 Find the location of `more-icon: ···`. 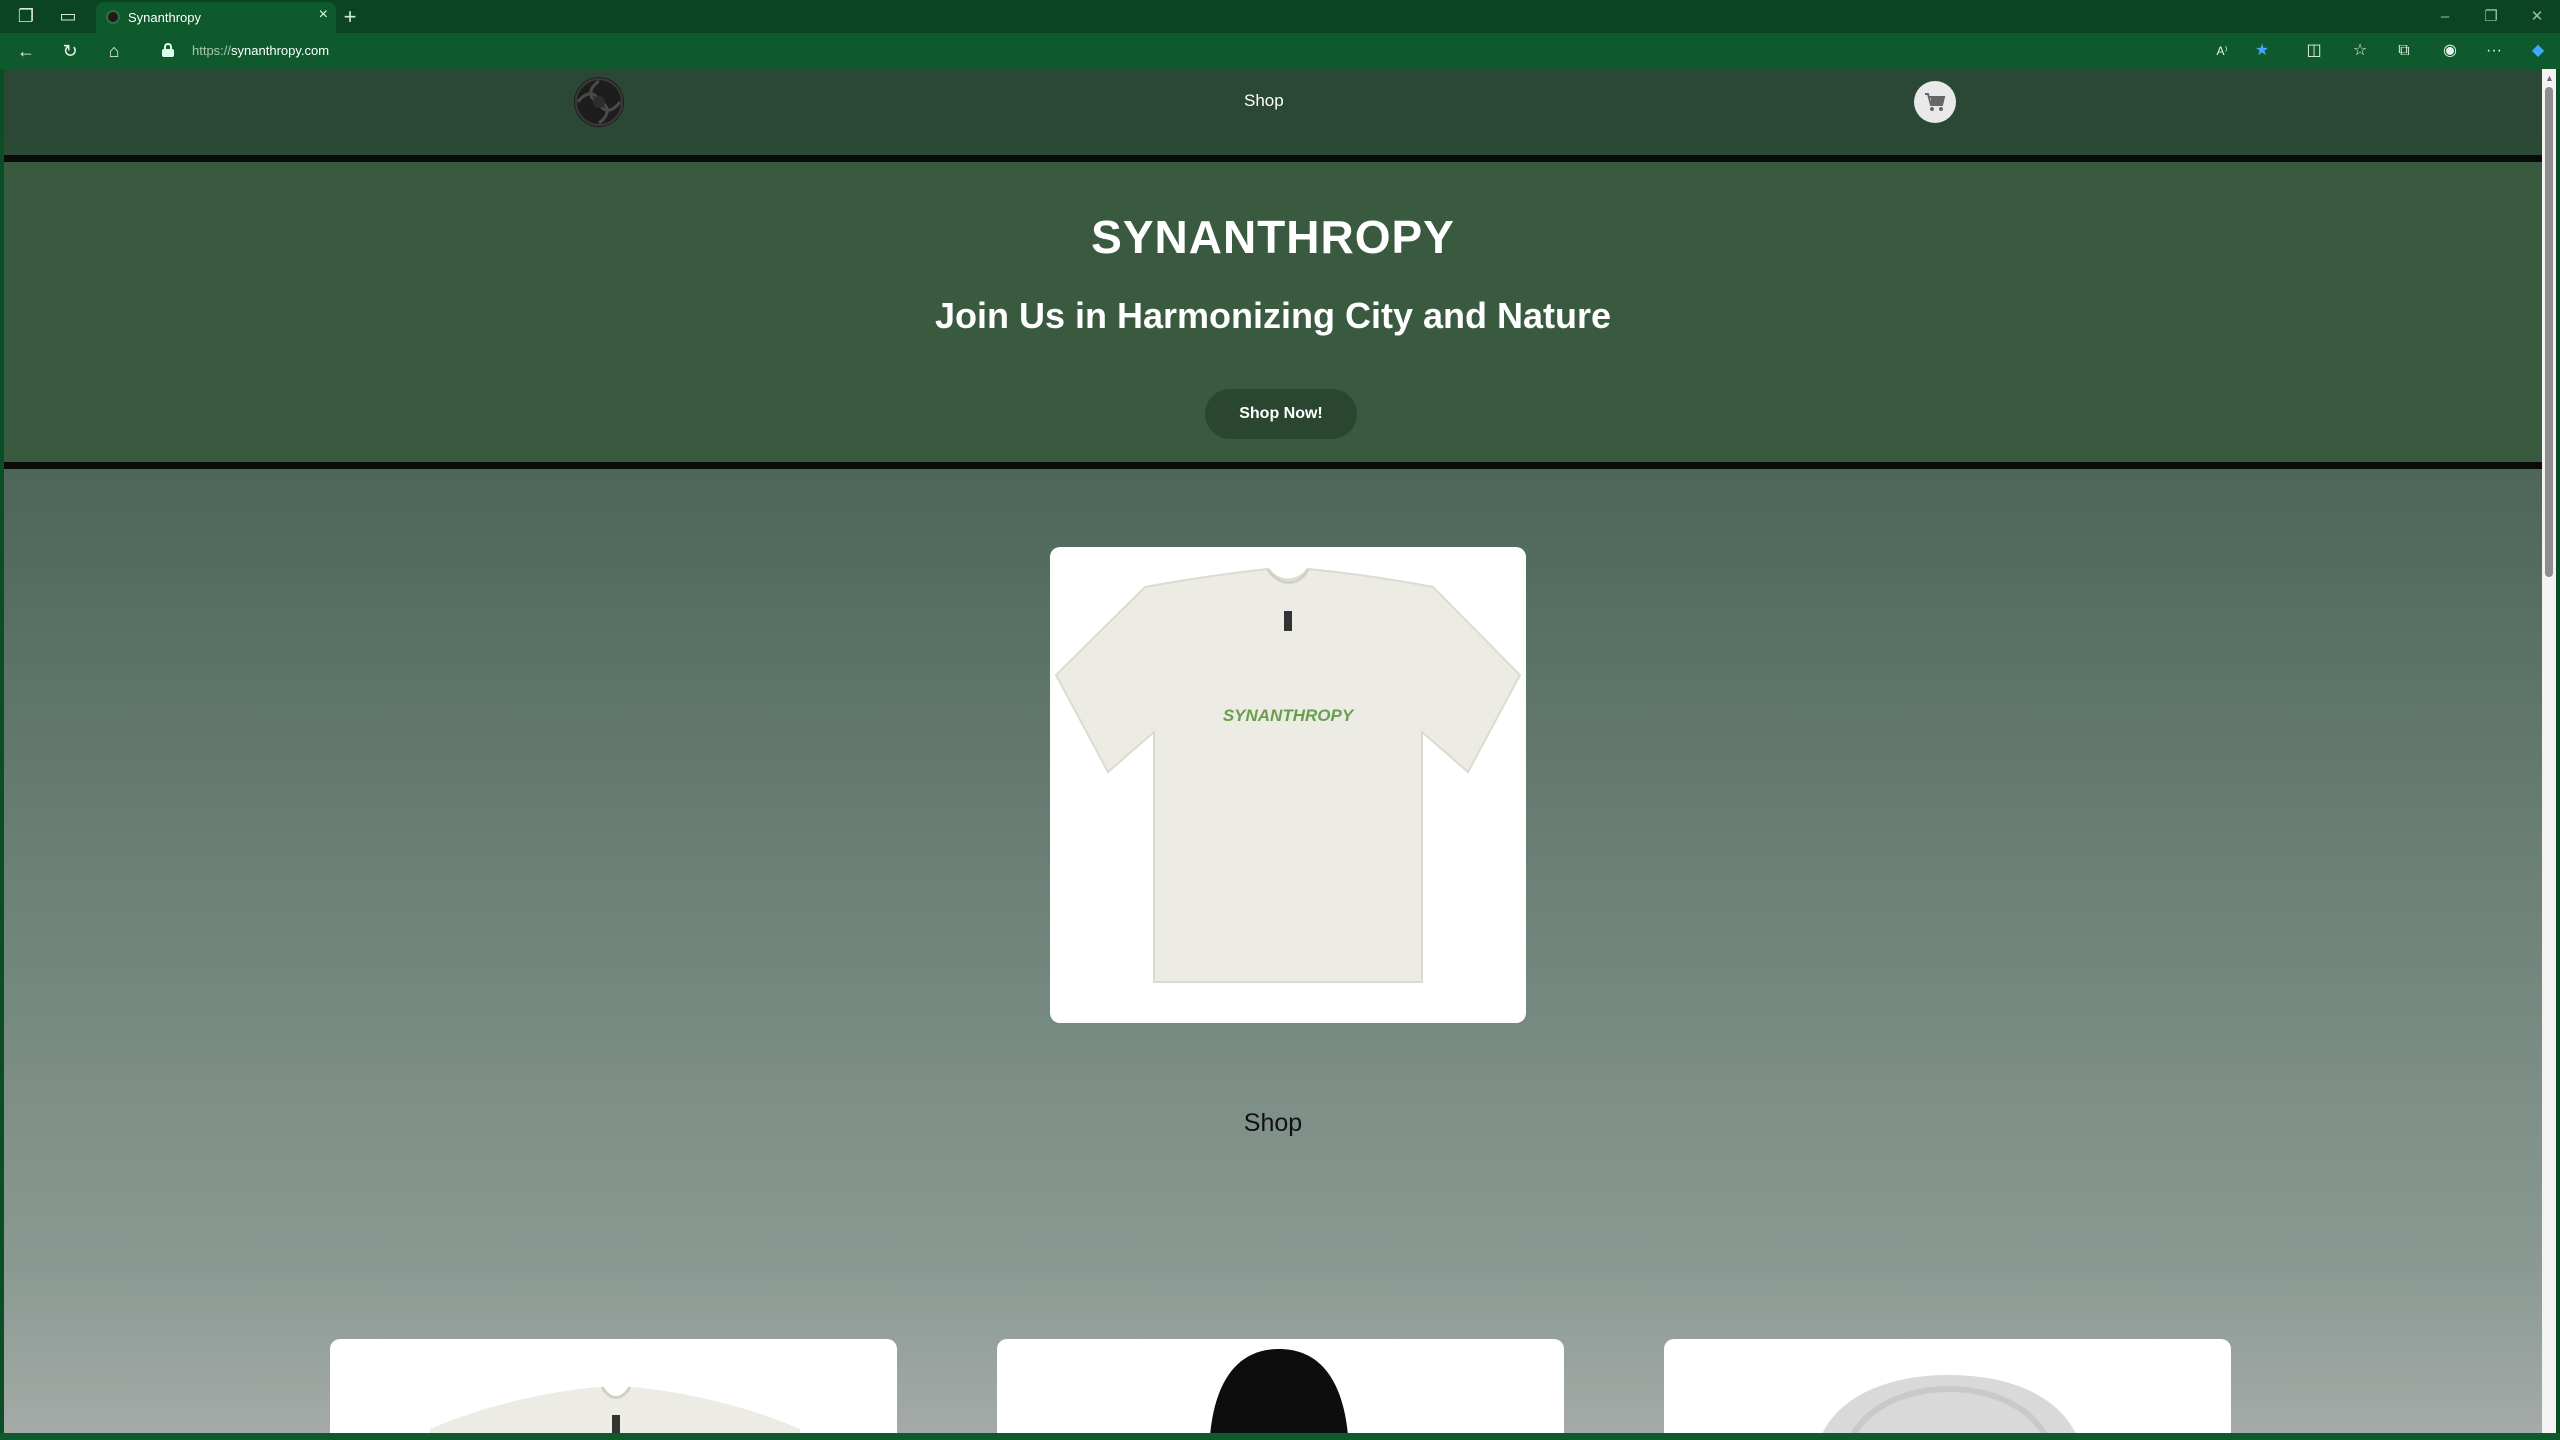

more-icon: ··· is located at coordinates (2494, 51).